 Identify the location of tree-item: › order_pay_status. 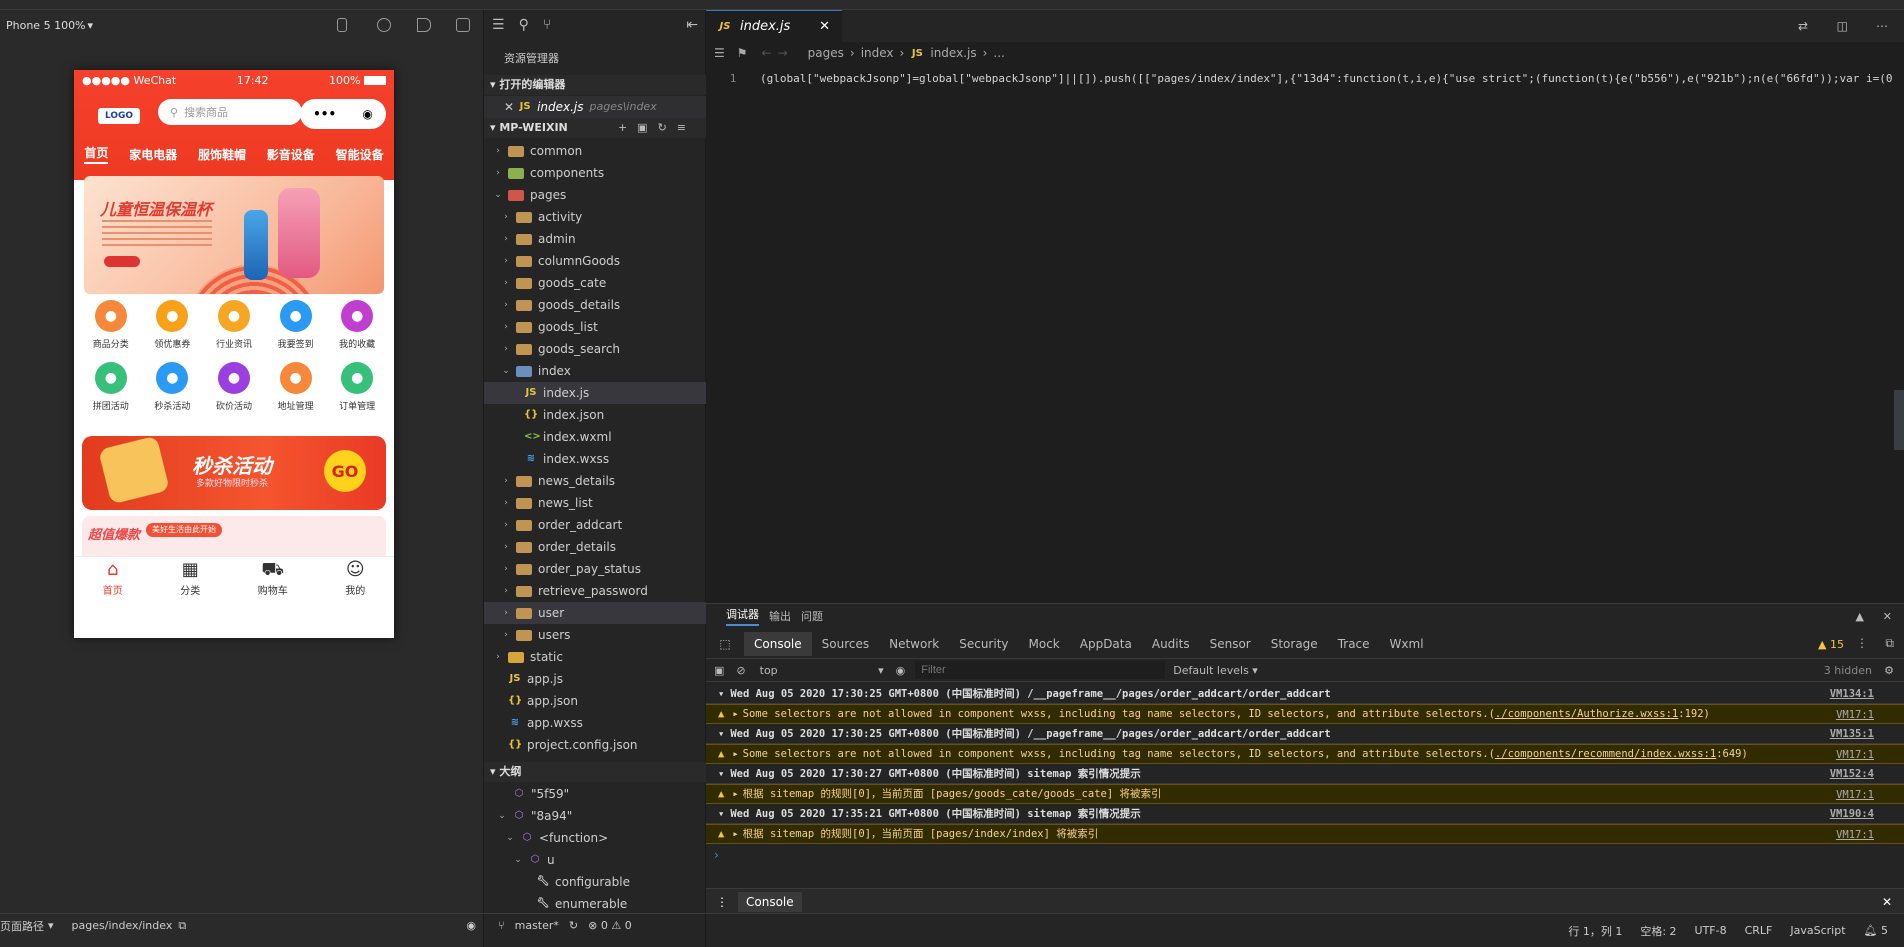
(595, 569).